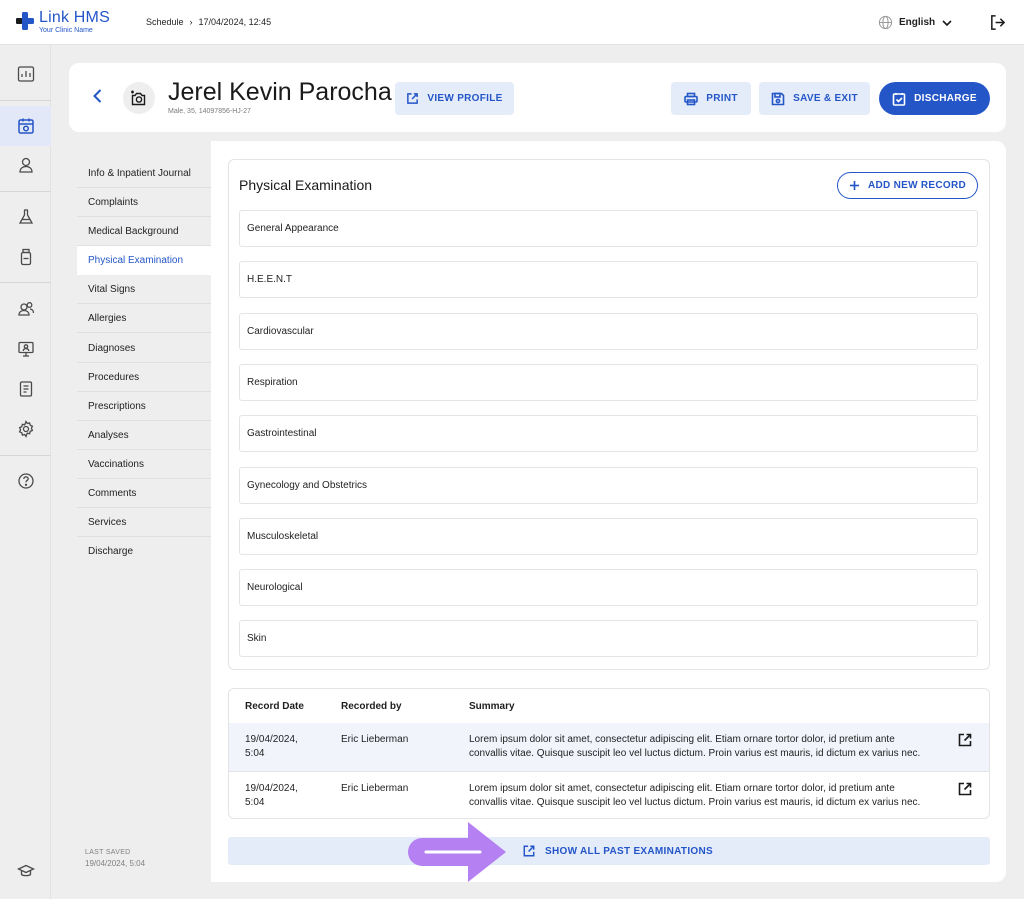 The height and width of the screenshot is (899, 1024). I want to click on exam-section-field: Cardiovascular, so click(608, 331).